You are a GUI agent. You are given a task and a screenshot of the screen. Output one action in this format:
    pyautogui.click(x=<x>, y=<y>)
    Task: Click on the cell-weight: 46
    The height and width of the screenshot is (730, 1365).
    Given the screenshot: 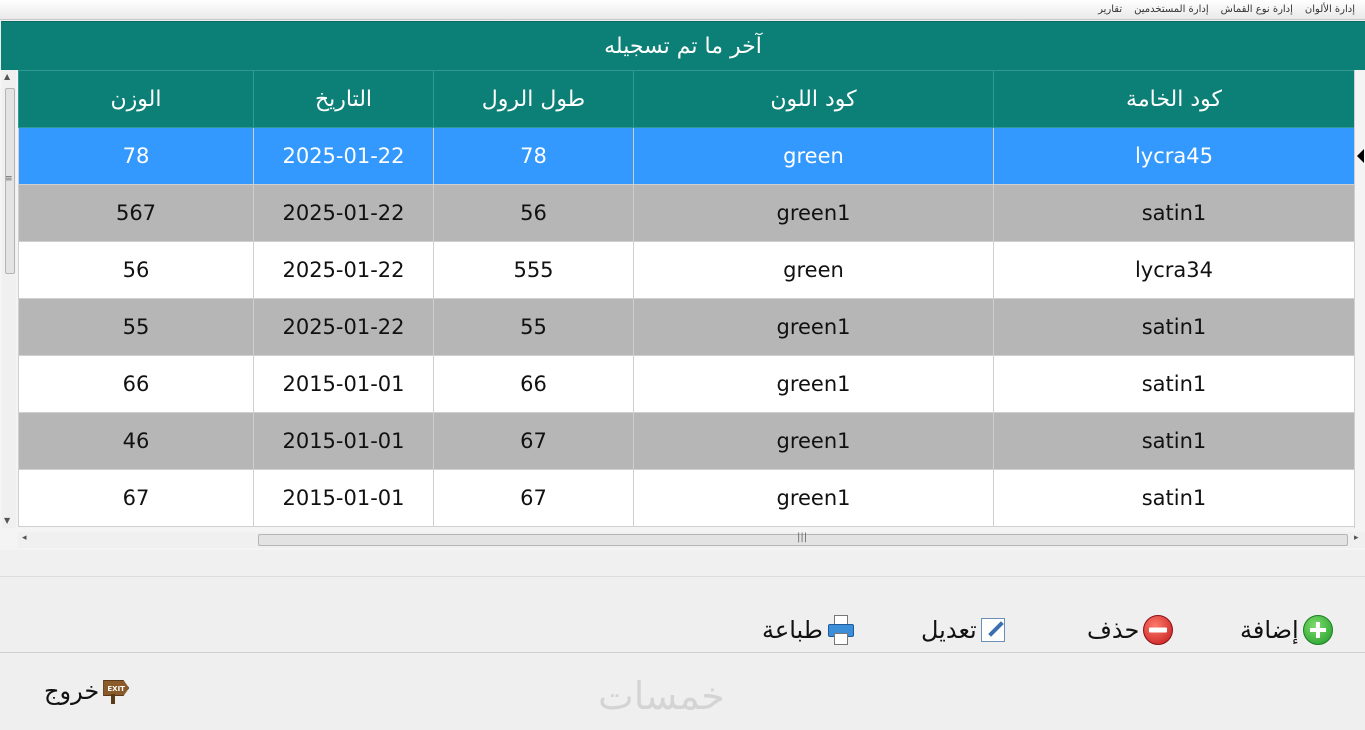 What is the action you would take?
    pyautogui.click(x=136, y=441)
    